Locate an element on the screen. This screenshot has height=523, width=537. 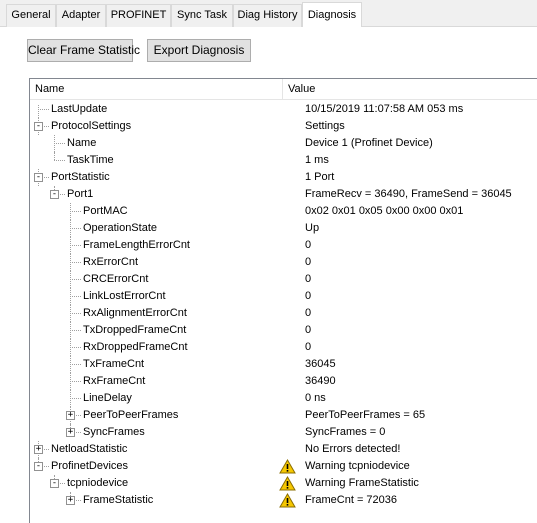
tree-row: + FrameStatistic FrameCnt = 72036 is located at coordinates (283, 500).